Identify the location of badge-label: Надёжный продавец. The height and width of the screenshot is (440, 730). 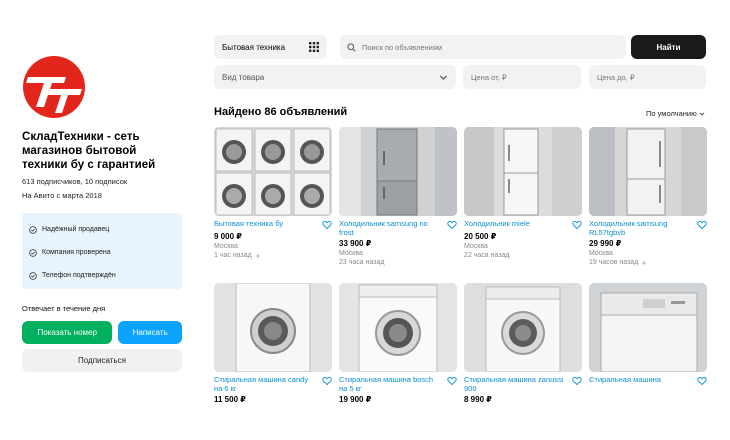
(76, 229).